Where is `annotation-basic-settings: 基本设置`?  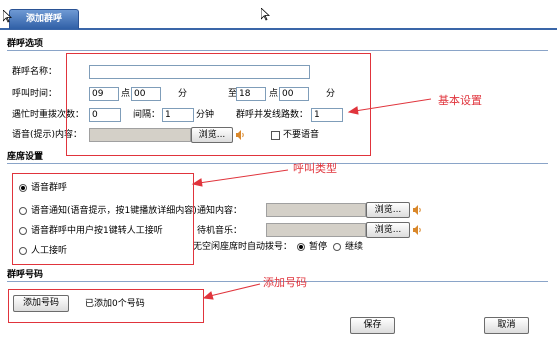 annotation-basic-settings: 基本设置 is located at coordinates (460, 100).